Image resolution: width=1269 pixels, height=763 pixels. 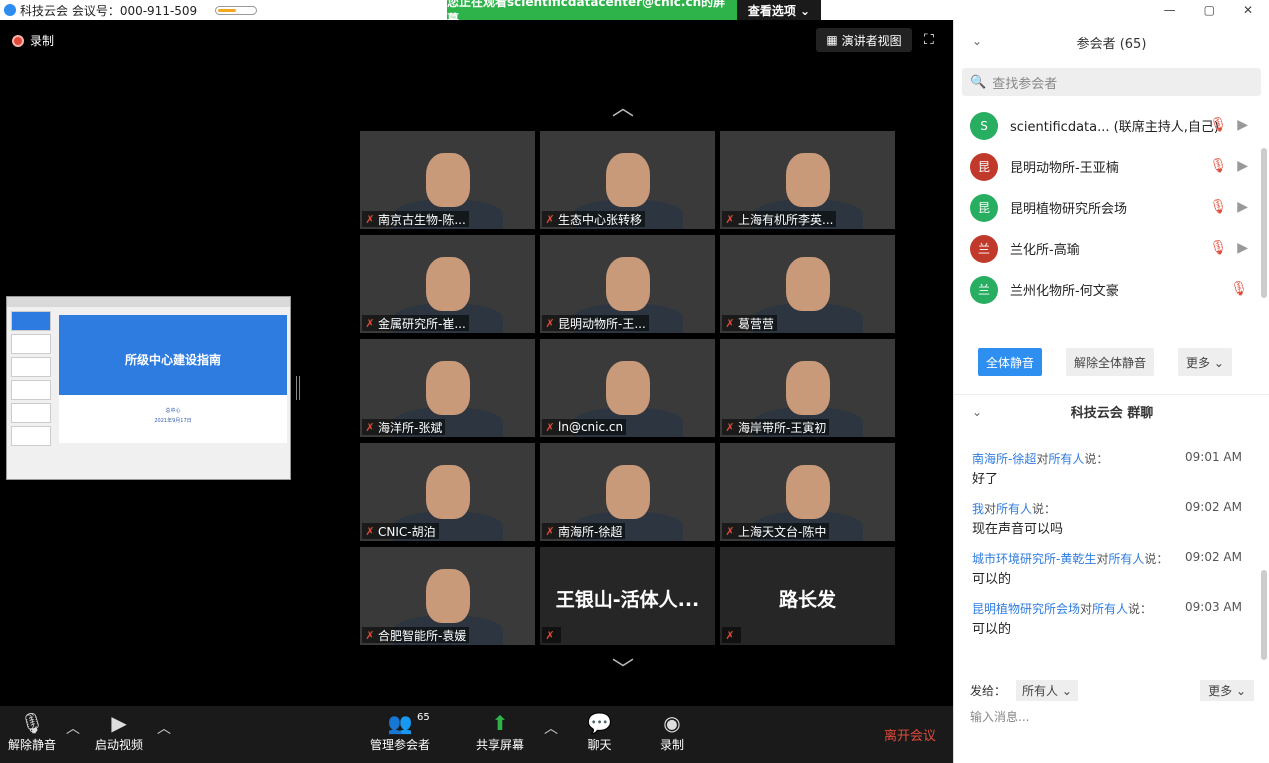 I want to click on participant-name: 兰化所-高瑜, so click(x=1045, y=250).